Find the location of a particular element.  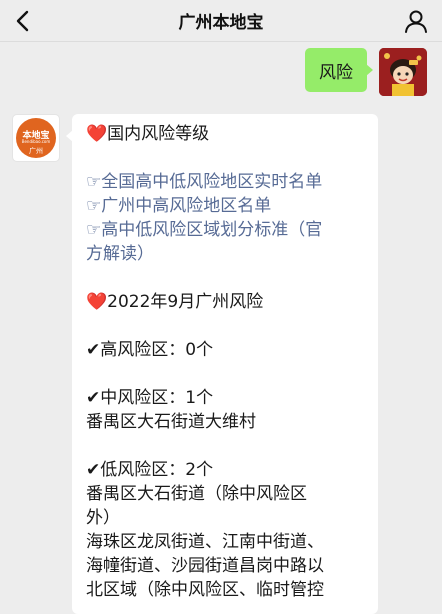

chat-header: 广州本地宝 is located at coordinates (221, 21).